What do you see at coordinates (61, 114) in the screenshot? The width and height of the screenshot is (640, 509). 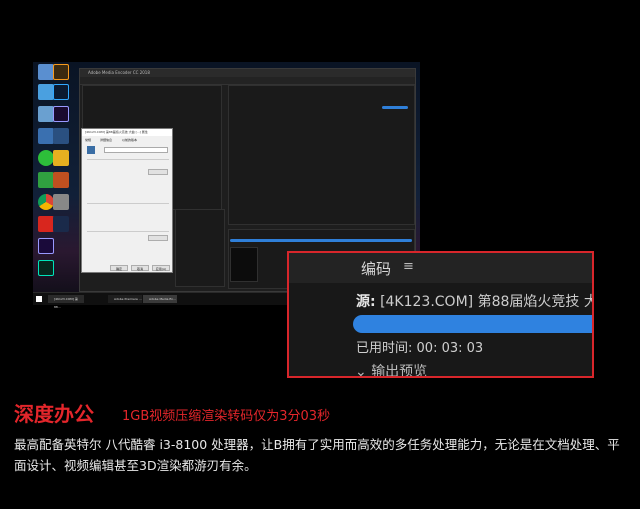 I see `premiere-icon` at bounding box center [61, 114].